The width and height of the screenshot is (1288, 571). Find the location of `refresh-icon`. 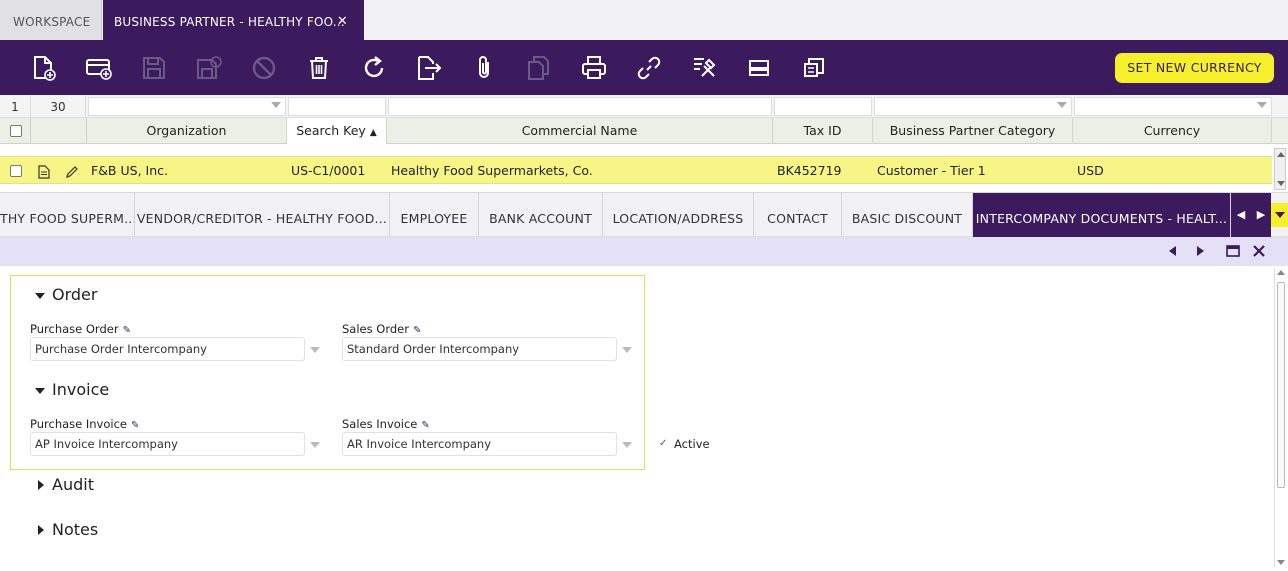

refresh-icon is located at coordinates (374, 68).